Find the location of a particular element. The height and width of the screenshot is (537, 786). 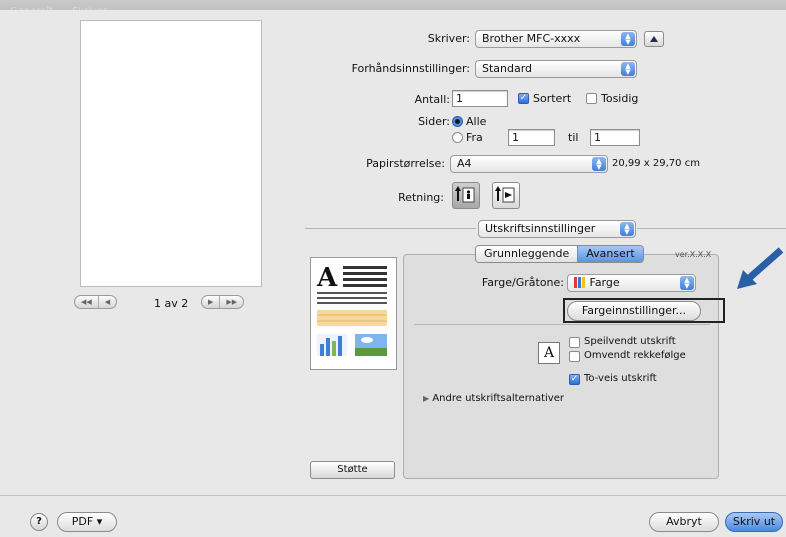

landscape-button is located at coordinates (506, 195).